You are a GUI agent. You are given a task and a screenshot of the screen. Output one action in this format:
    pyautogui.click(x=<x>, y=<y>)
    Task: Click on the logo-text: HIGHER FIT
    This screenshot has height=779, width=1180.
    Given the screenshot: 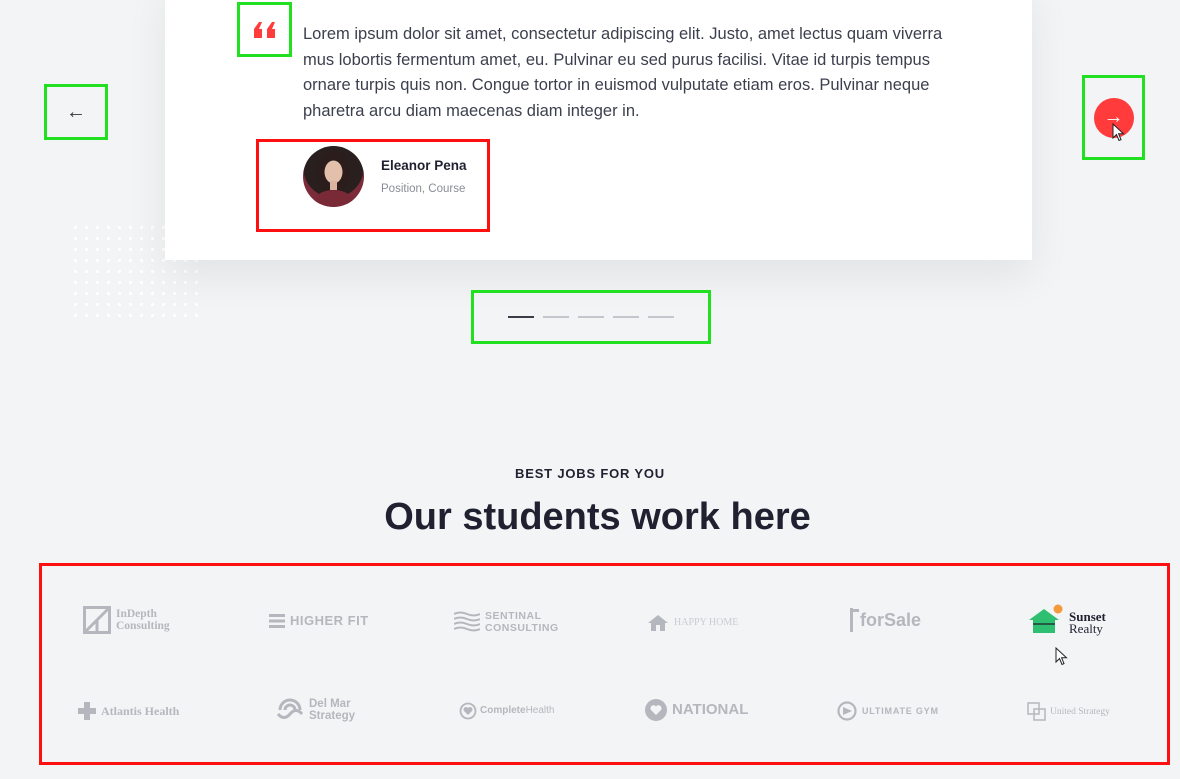 What is the action you would take?
    pyautogui.click(x=329, y=620)
    